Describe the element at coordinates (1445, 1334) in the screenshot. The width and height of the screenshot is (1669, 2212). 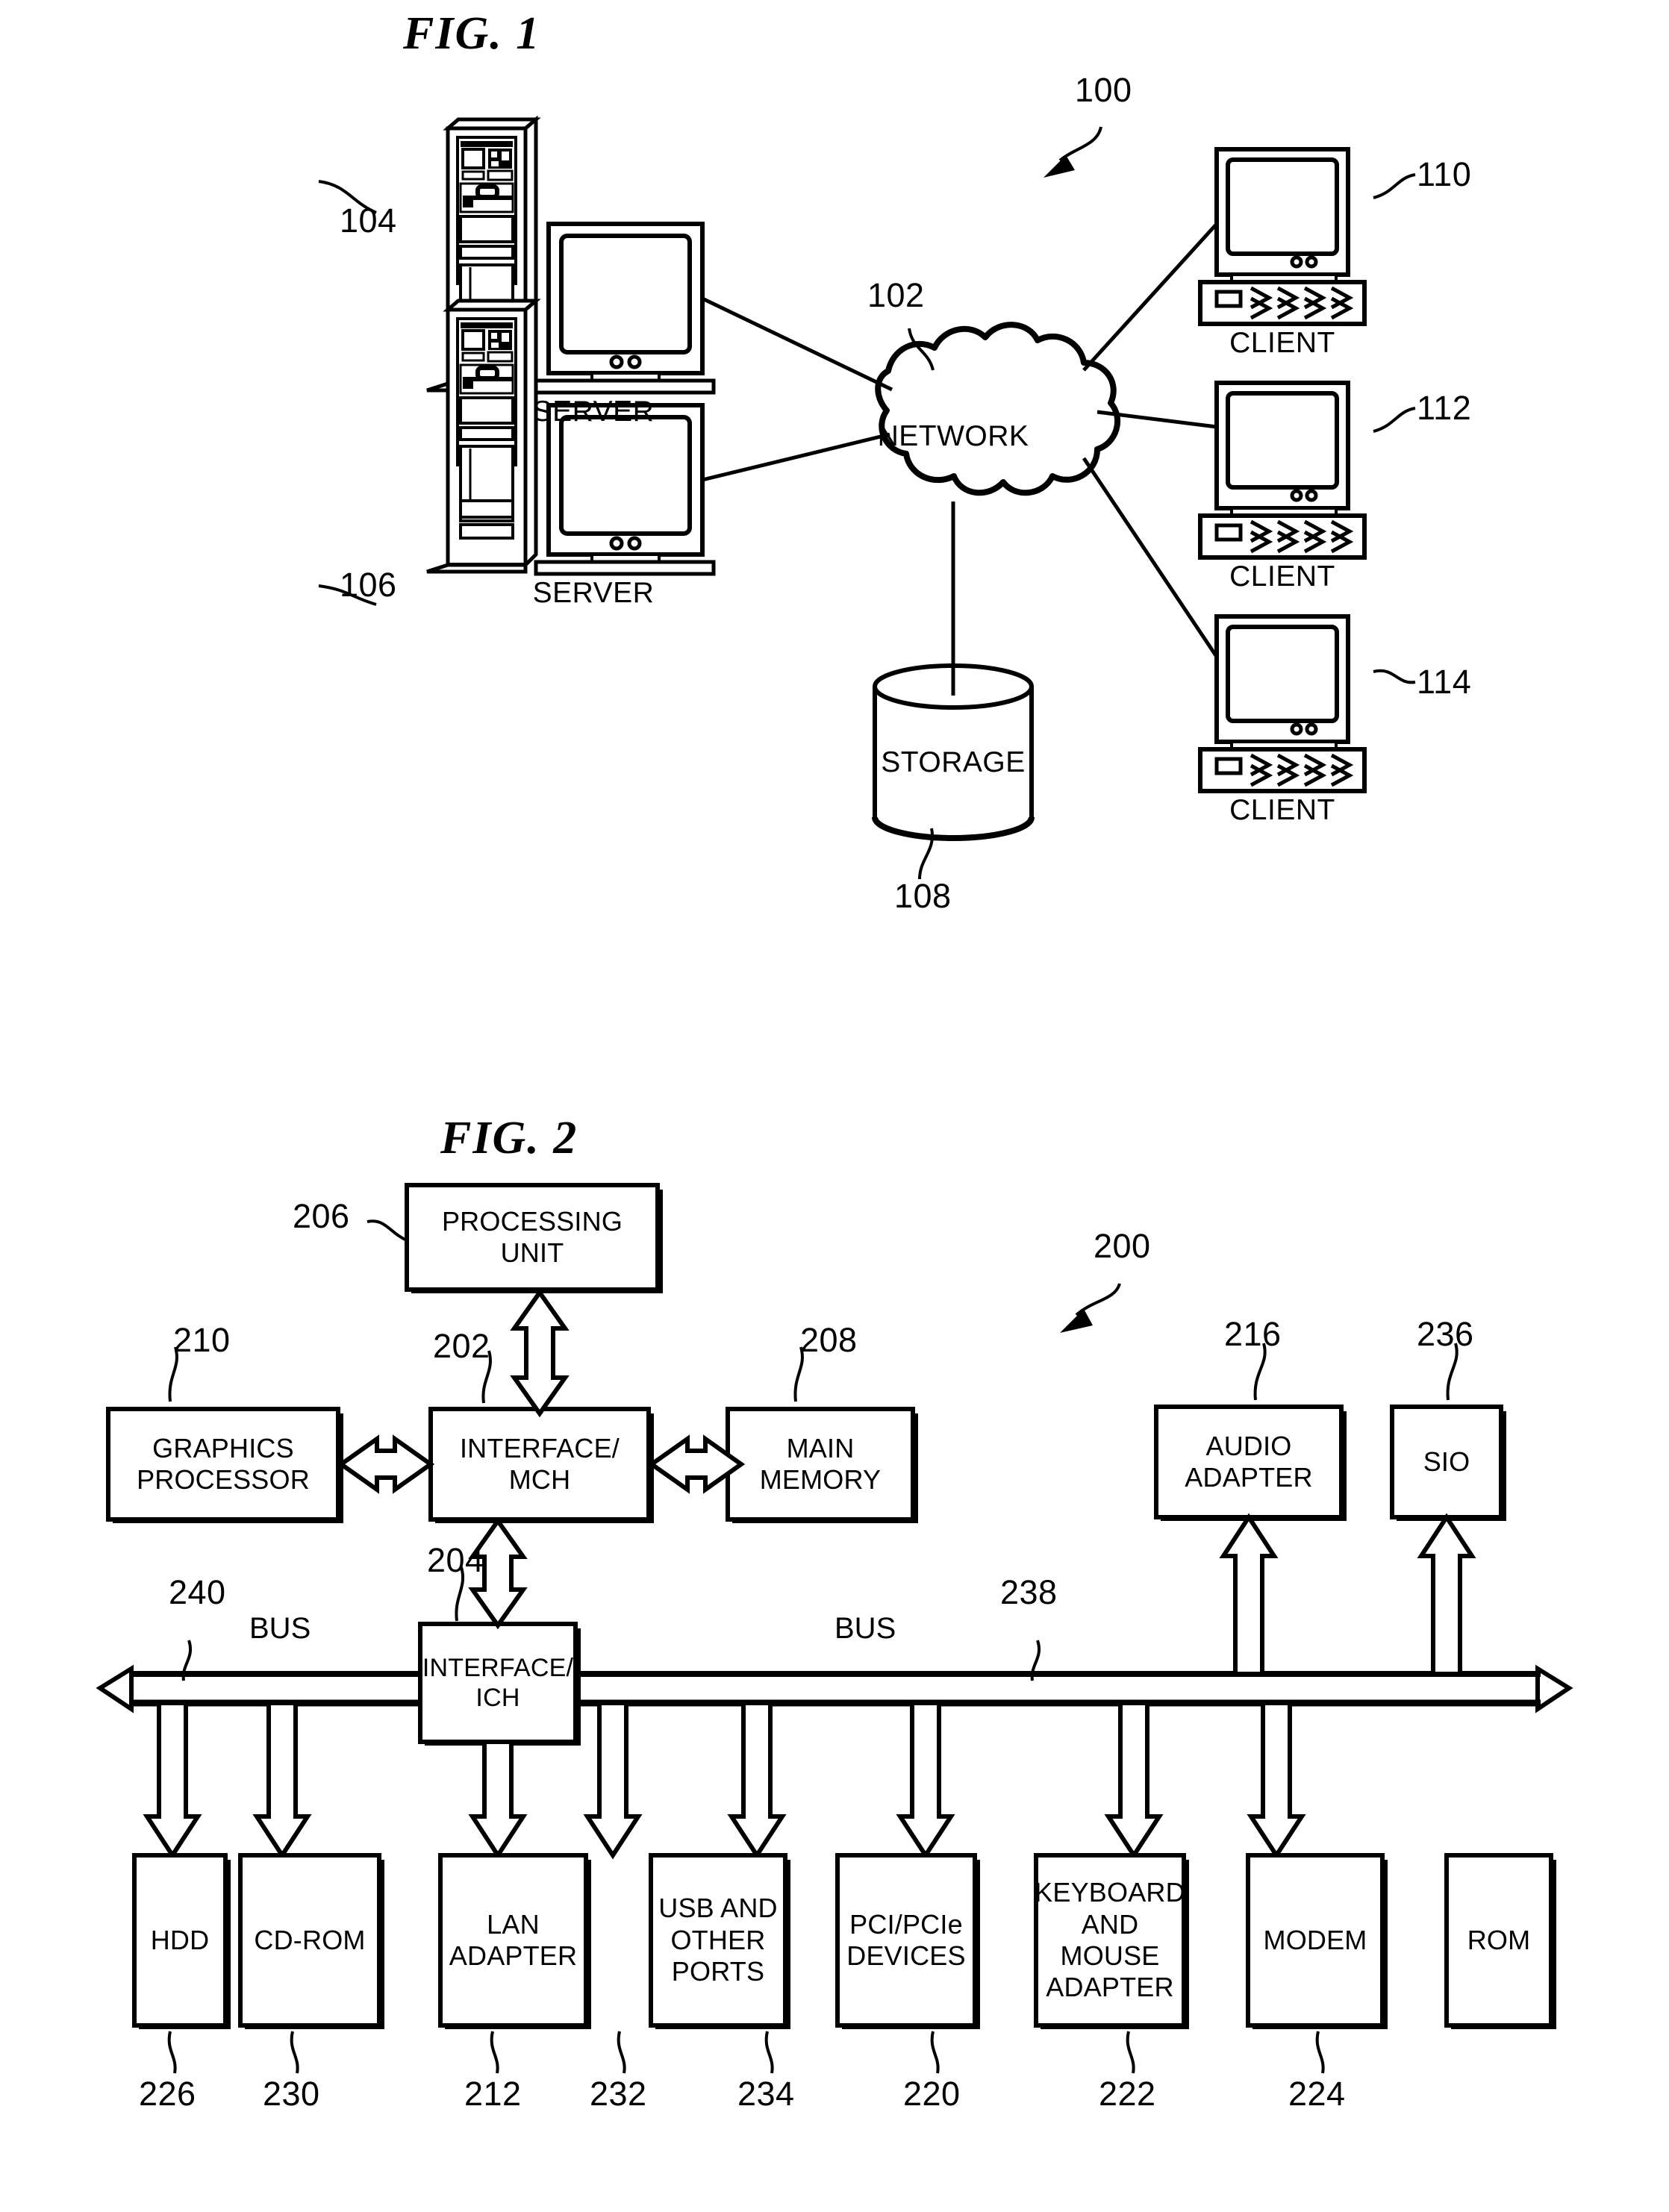
I see `fig2-ref-236: 236` at that location.